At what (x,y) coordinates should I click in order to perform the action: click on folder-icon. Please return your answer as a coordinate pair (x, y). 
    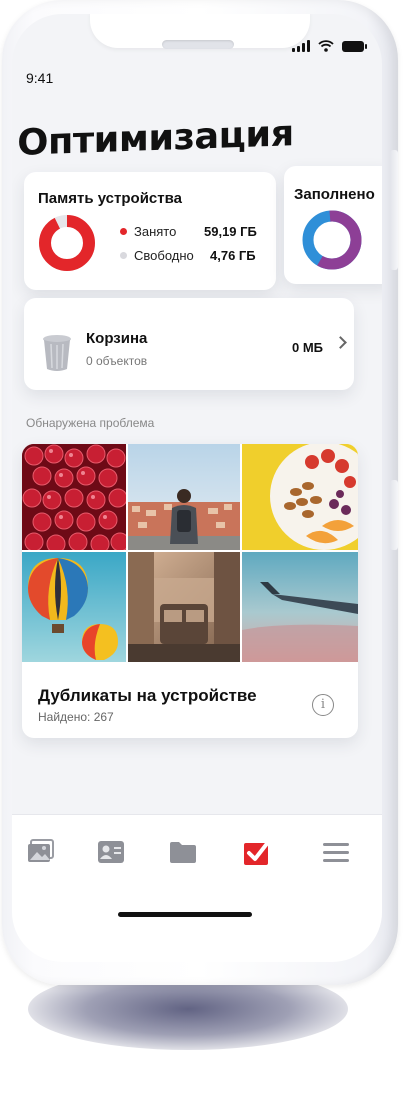
    Looking at the image, I should click on (183, 852).